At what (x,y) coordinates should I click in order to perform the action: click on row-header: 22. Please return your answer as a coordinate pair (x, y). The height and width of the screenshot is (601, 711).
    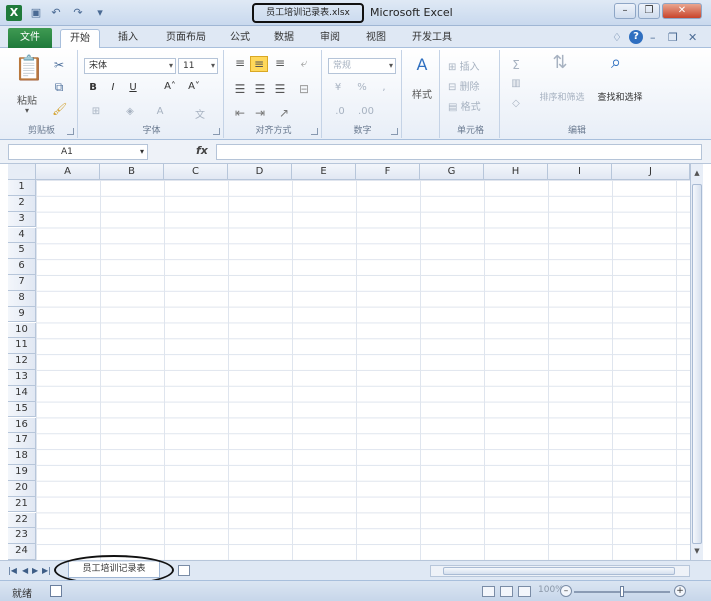
    Looking at the image, I should click on (22, 520).